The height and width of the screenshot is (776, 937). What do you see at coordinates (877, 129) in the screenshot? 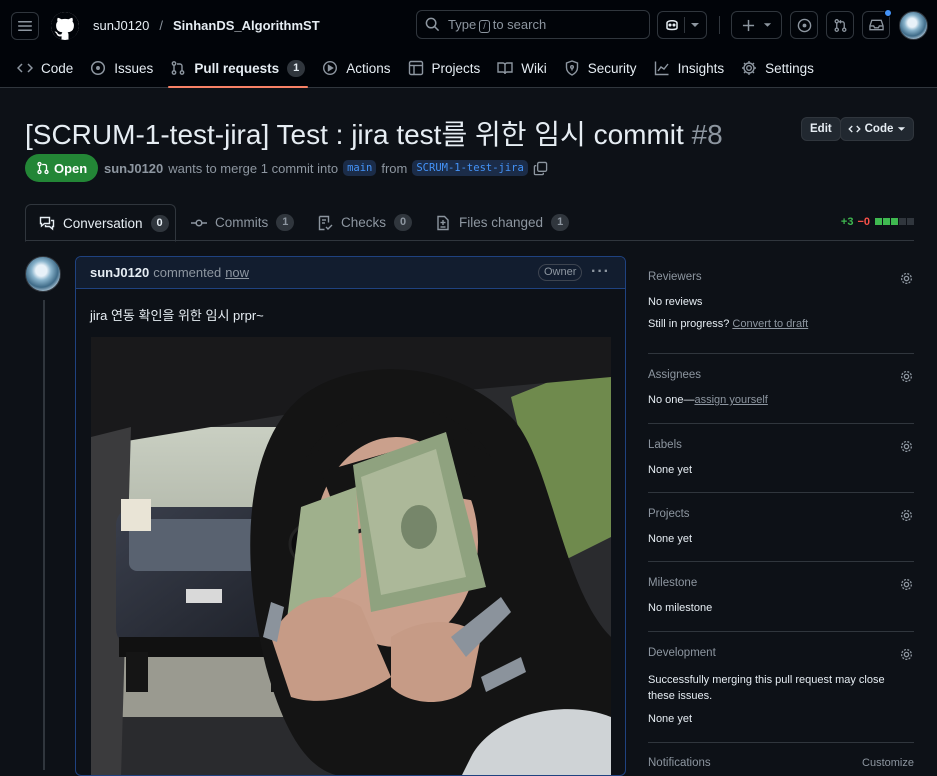
I see `code-dropdown-button: Code` at bounding box center [877, 129].